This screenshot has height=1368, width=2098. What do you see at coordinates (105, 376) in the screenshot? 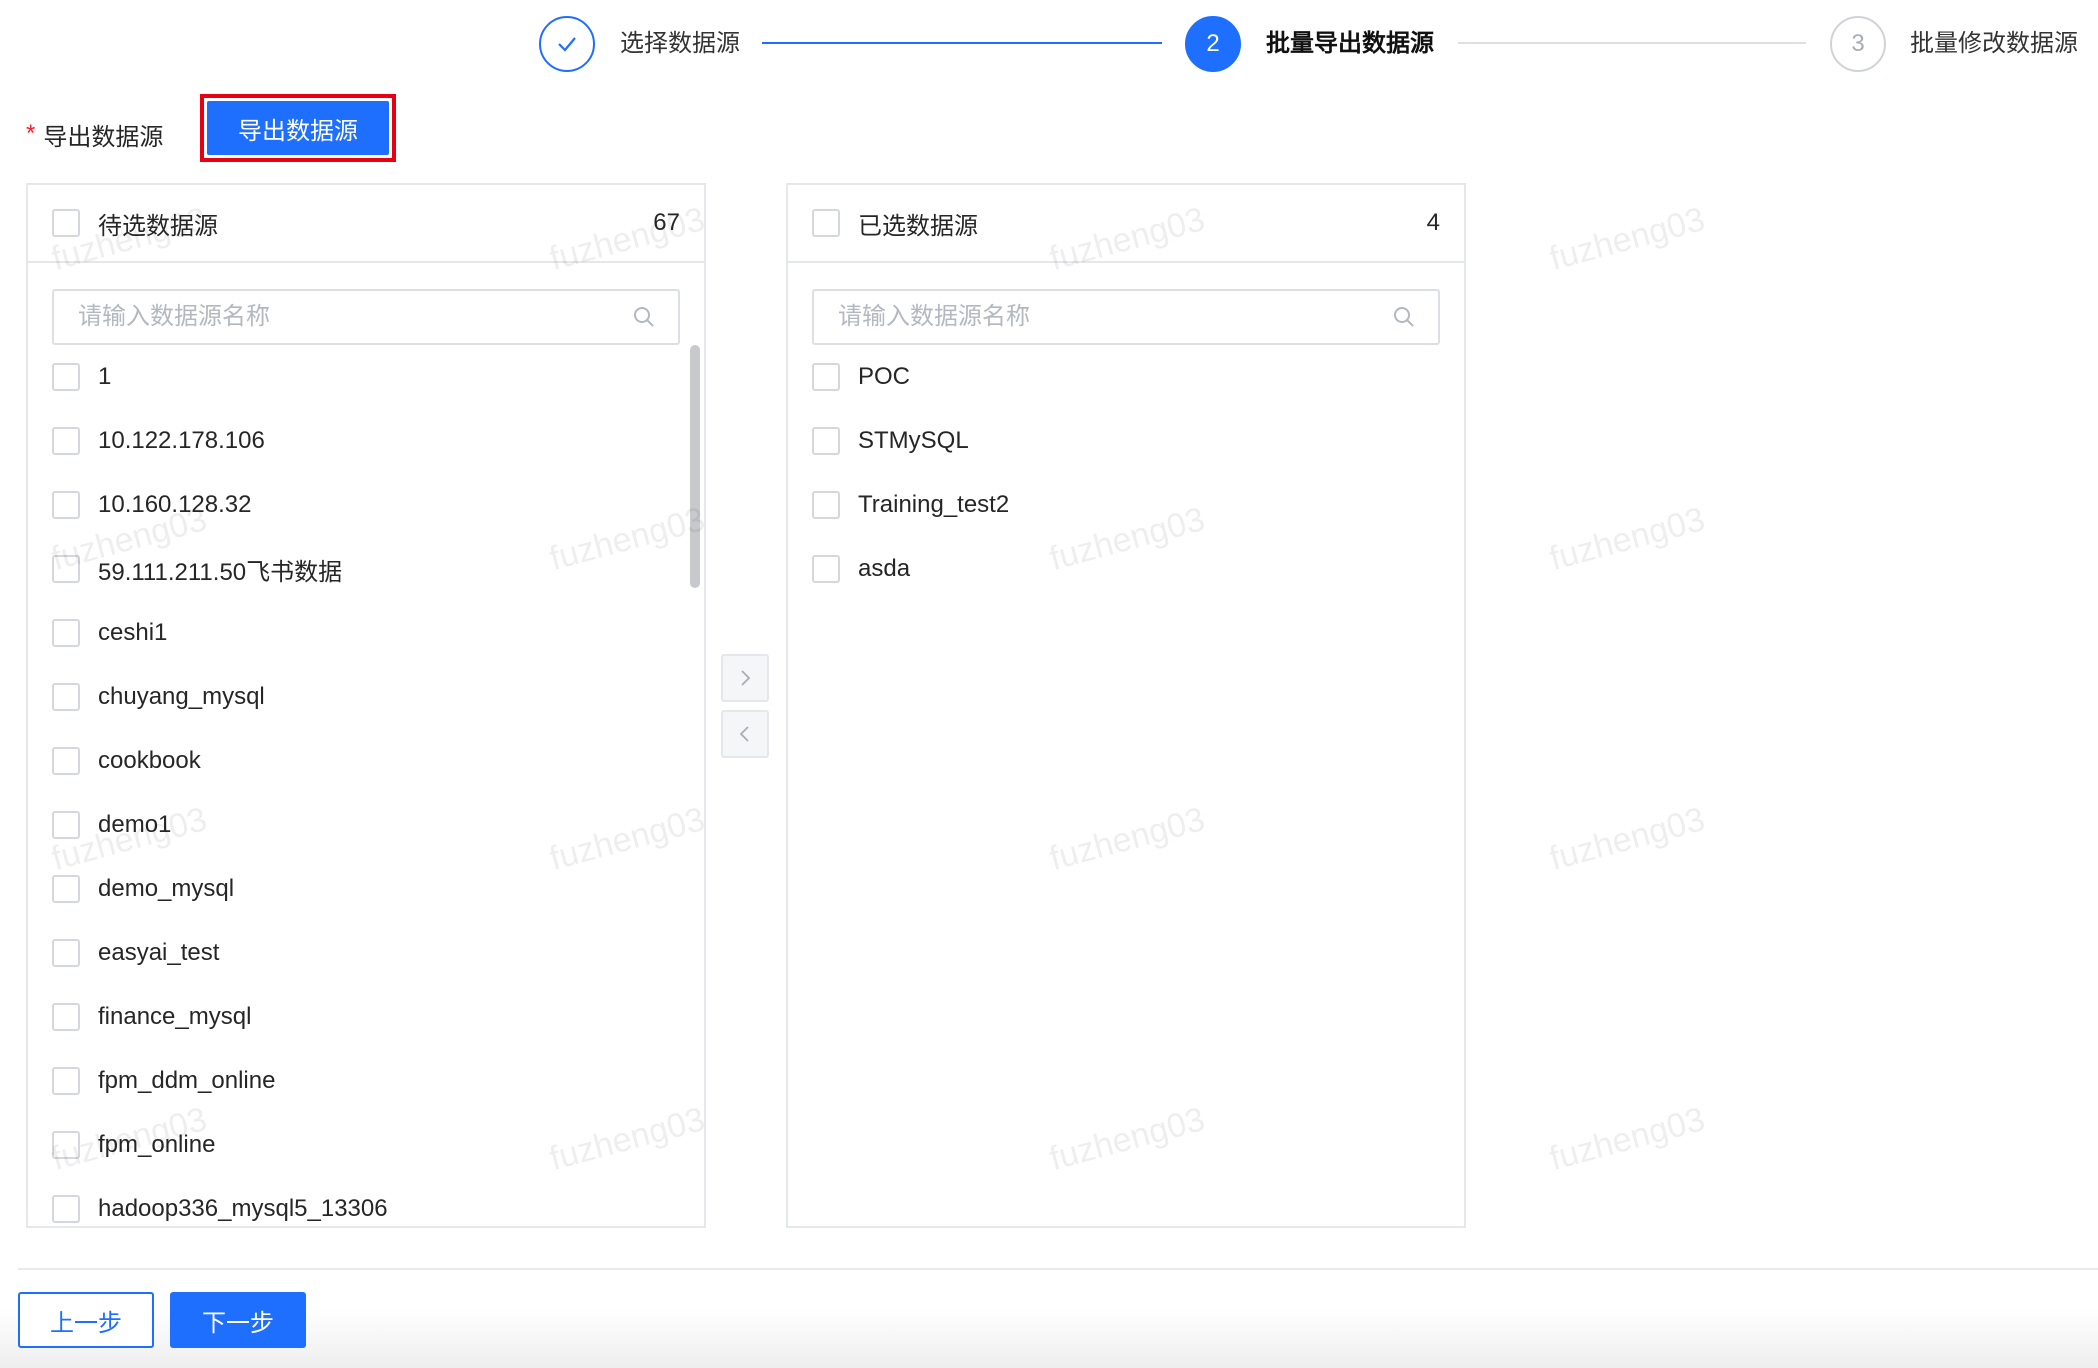
I see `item-label: 1` at bounding box center [105, 376].